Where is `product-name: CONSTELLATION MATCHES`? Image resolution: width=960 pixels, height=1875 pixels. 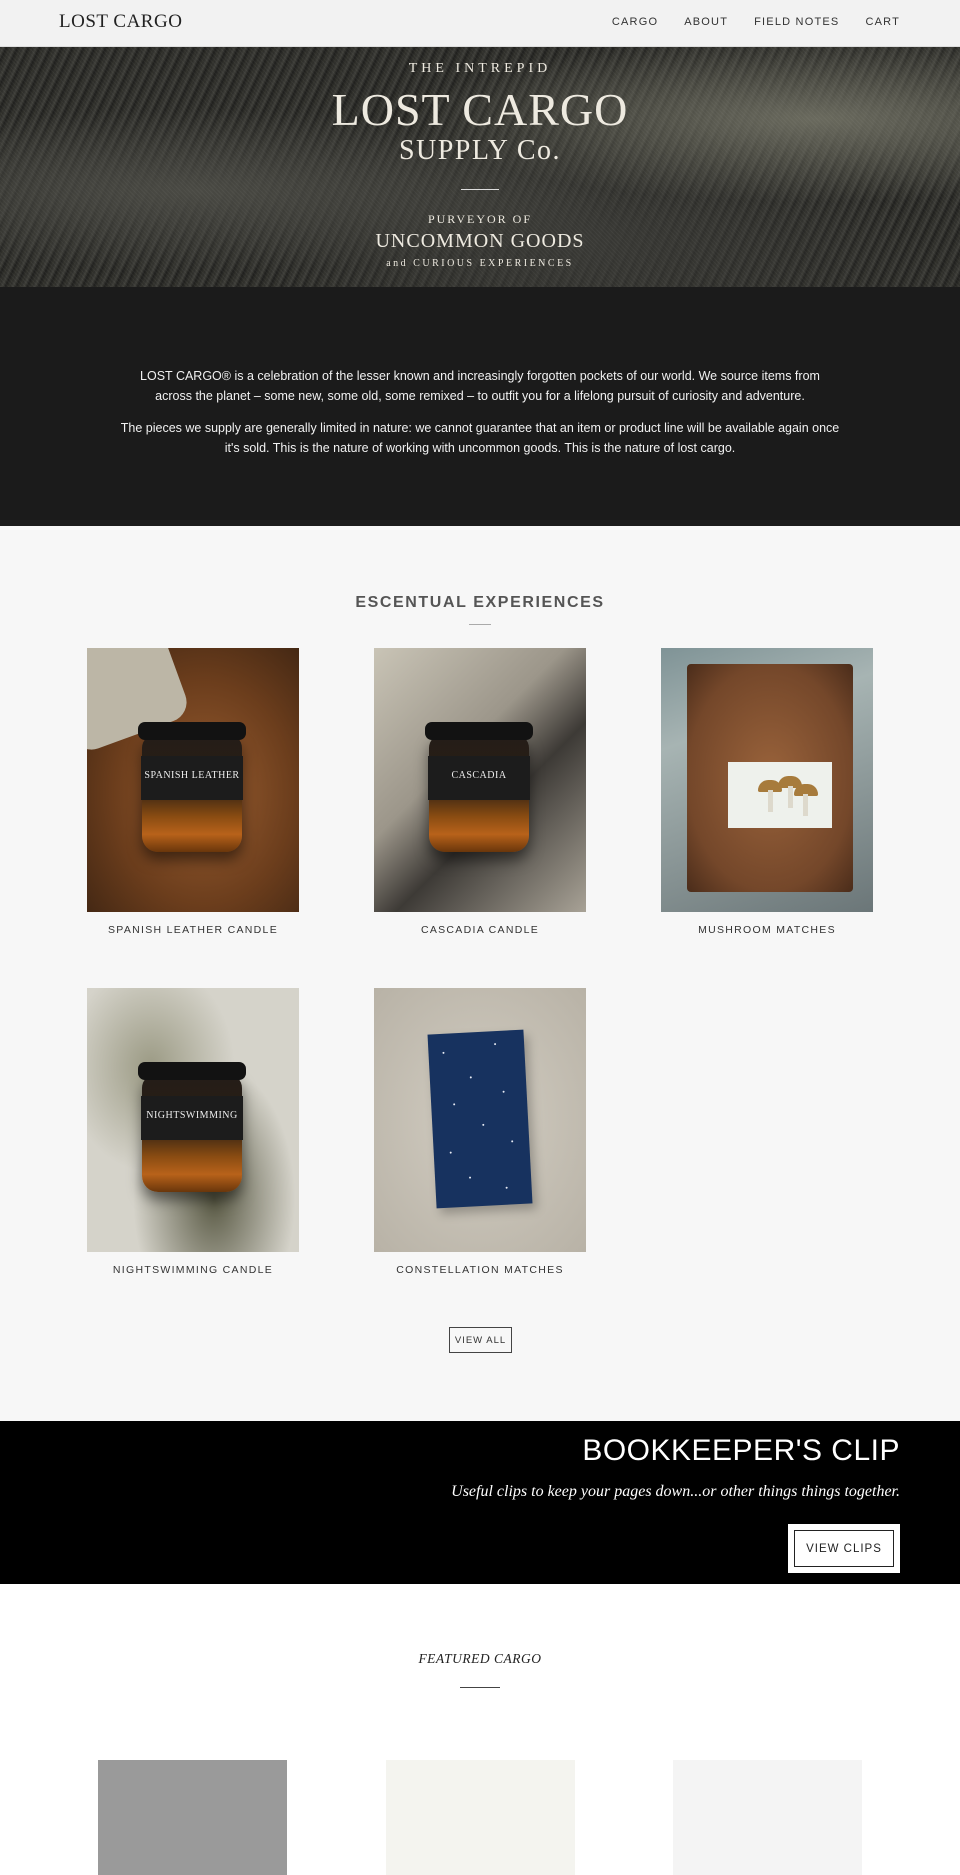 product-name: CONSTELLATION MATCHES is located at coordinates (480, 1270).